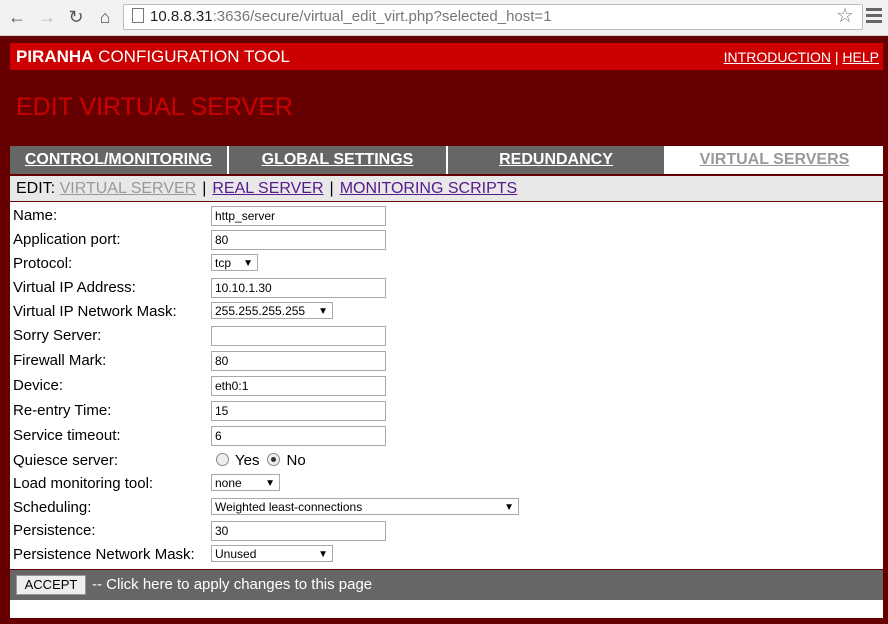 This screenshot has width=888, height=624. I want to click on page-title: EDIT VIRTUAL SERVER, so click(154, 107).